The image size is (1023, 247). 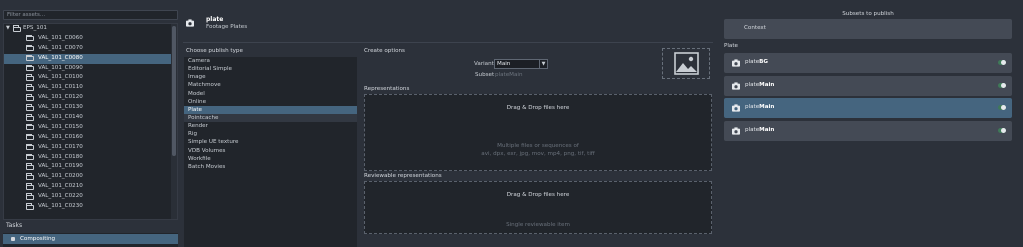 What do you see at coordinates (90, 207) in the screenshot?
I see `tree-item: VAL_101_C0230` at bounding box center [90, 207].